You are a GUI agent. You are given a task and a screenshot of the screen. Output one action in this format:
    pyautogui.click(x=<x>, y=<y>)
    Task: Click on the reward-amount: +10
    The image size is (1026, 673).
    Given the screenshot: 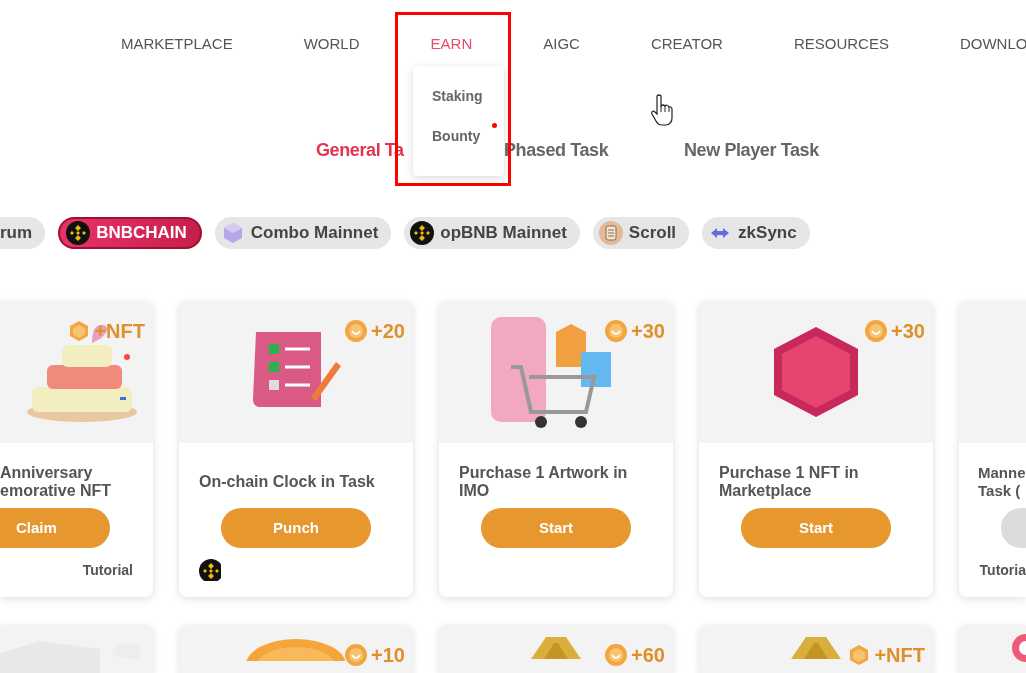 What is the action you would take?
    pyautogui.click(x=388, y=655)
    